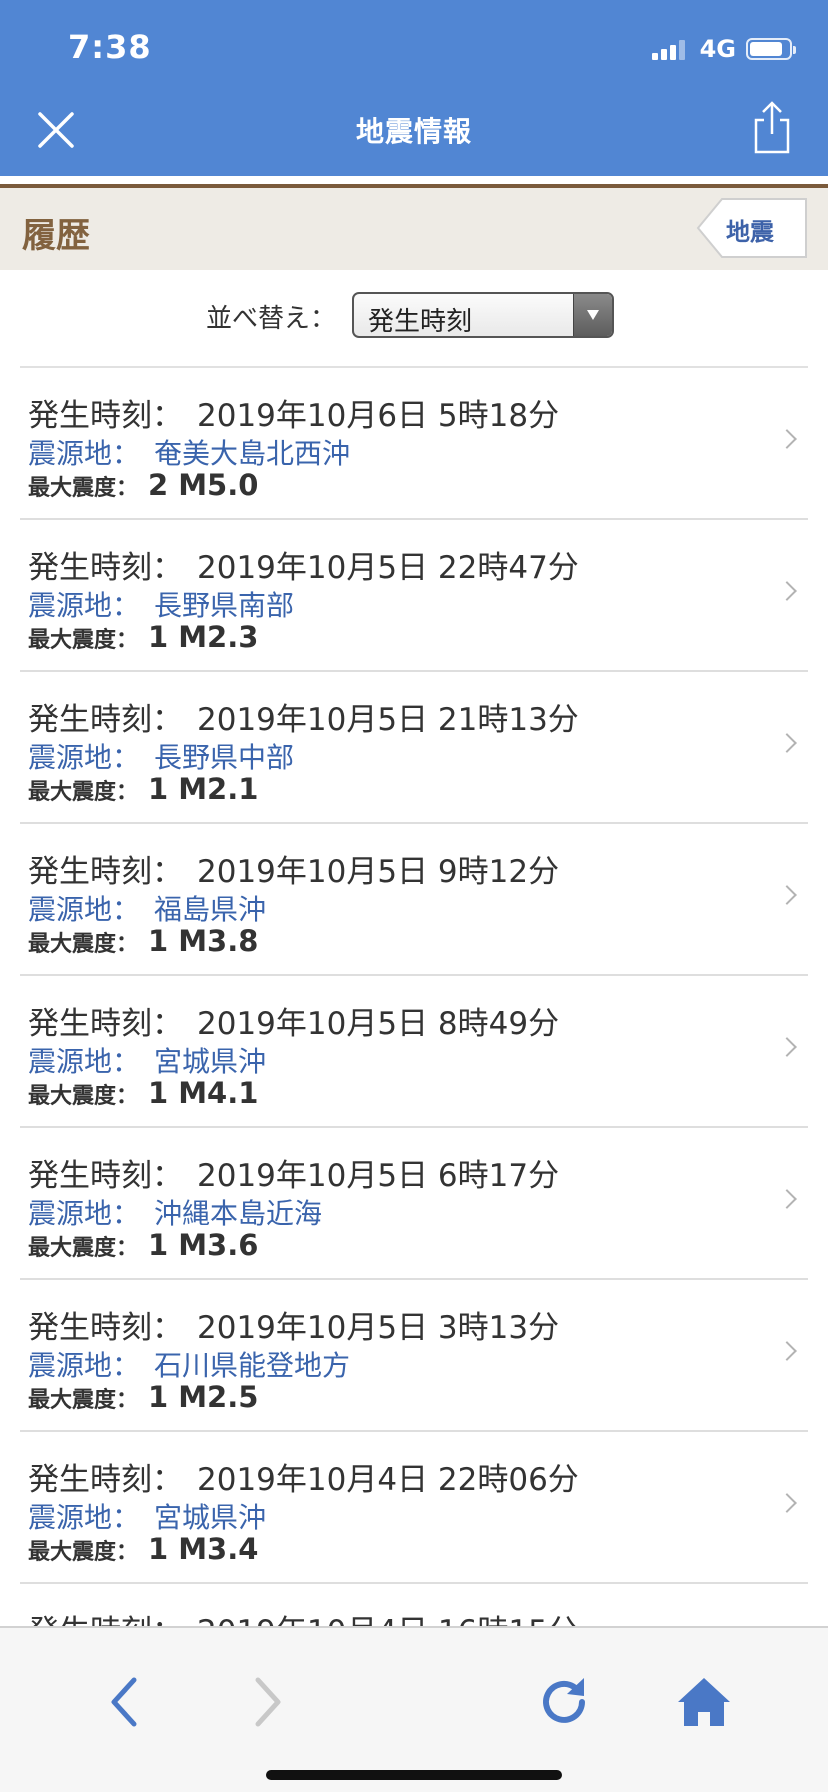  What do you see at coordinates (224, 757) in the screenshot?
I see `epicenter-value: 長野県中部` at bounding box center [224, 757].